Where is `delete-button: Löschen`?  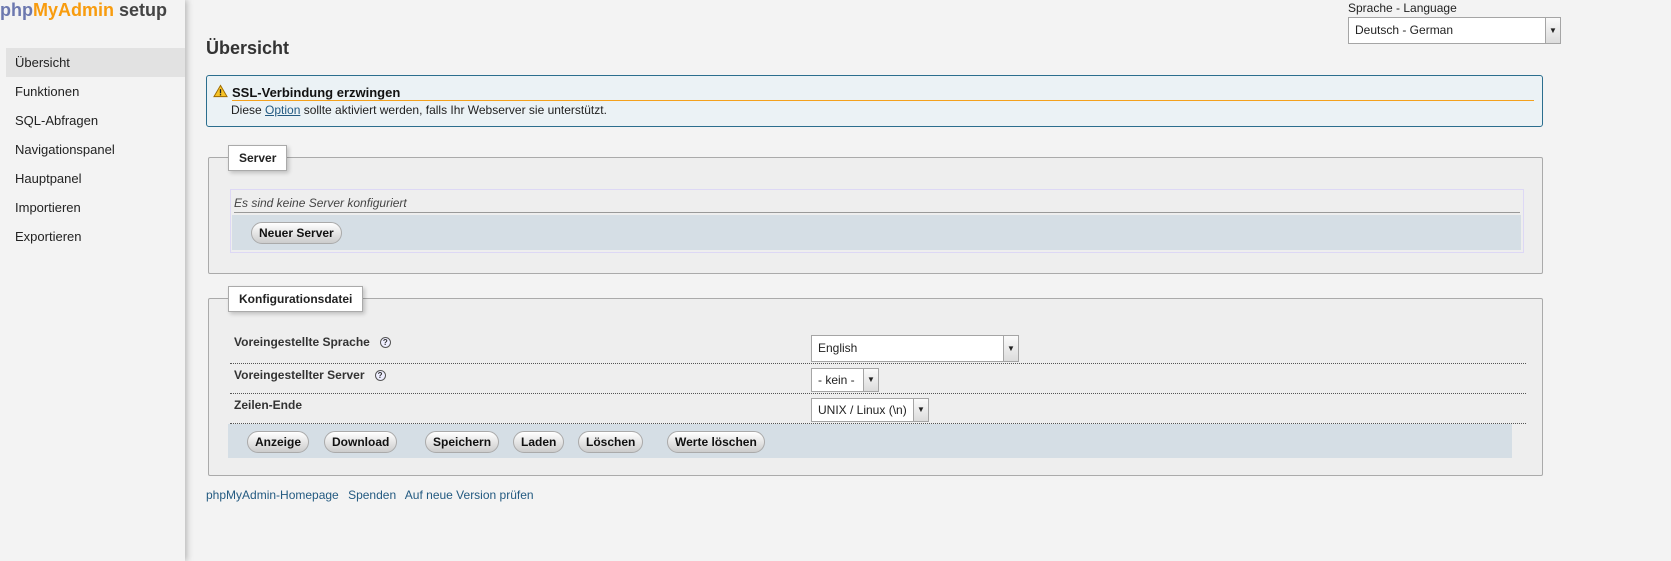 delete-button: Löschen is located at coordinates (611, 442).